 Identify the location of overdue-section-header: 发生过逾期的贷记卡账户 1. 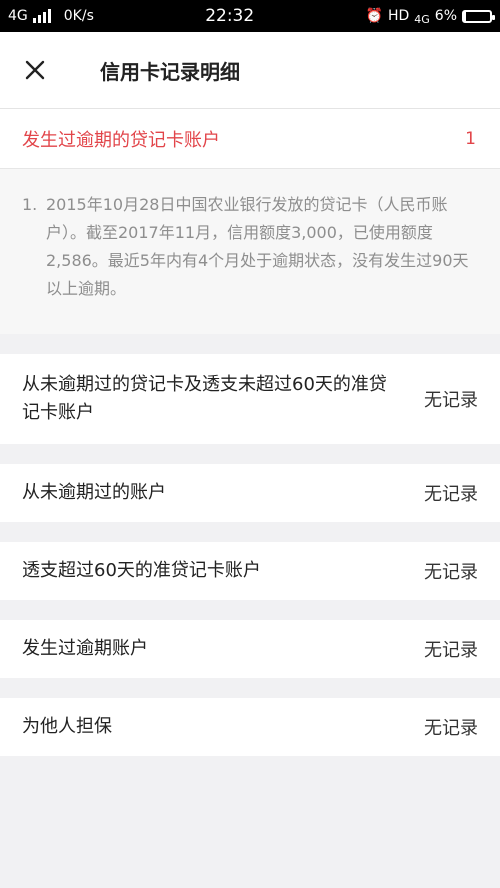
(250, 139).